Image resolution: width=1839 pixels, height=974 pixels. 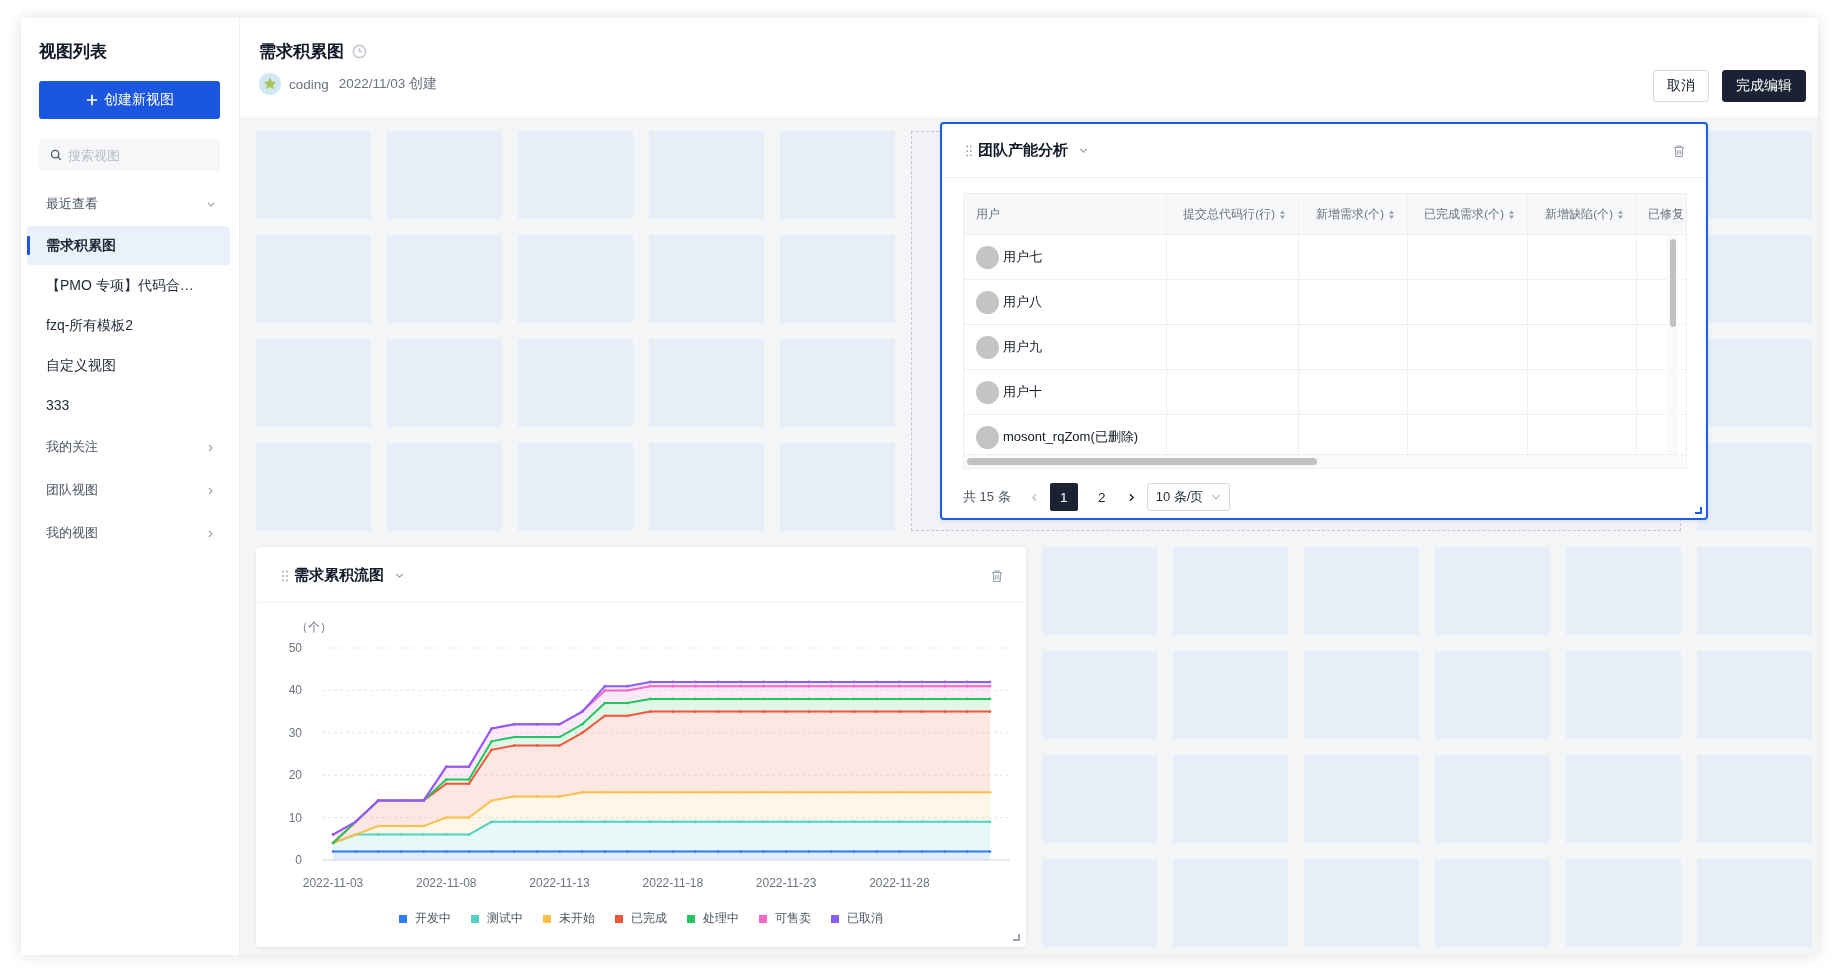 I want to click on column-header: 已修复, so click(x=1661, y=214).